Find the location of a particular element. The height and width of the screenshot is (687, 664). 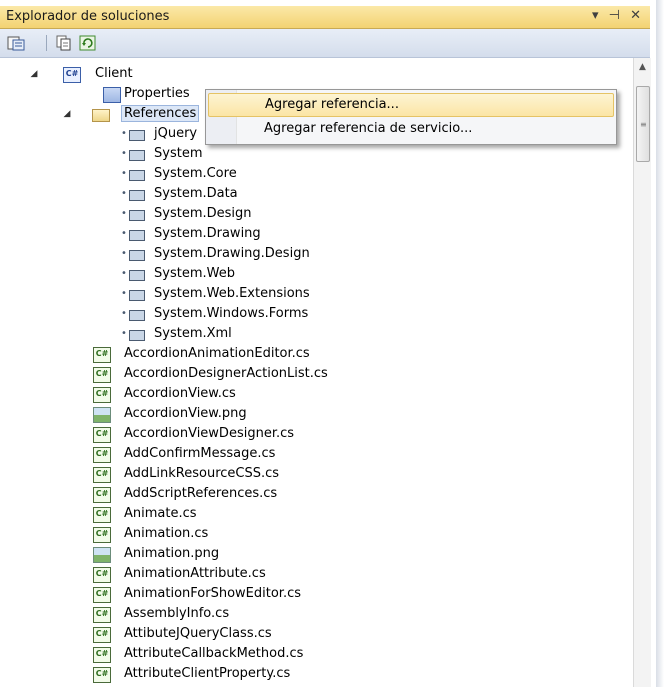

file-label: AttibuteJQueryClass.cs is located at coordinates (198, 633).